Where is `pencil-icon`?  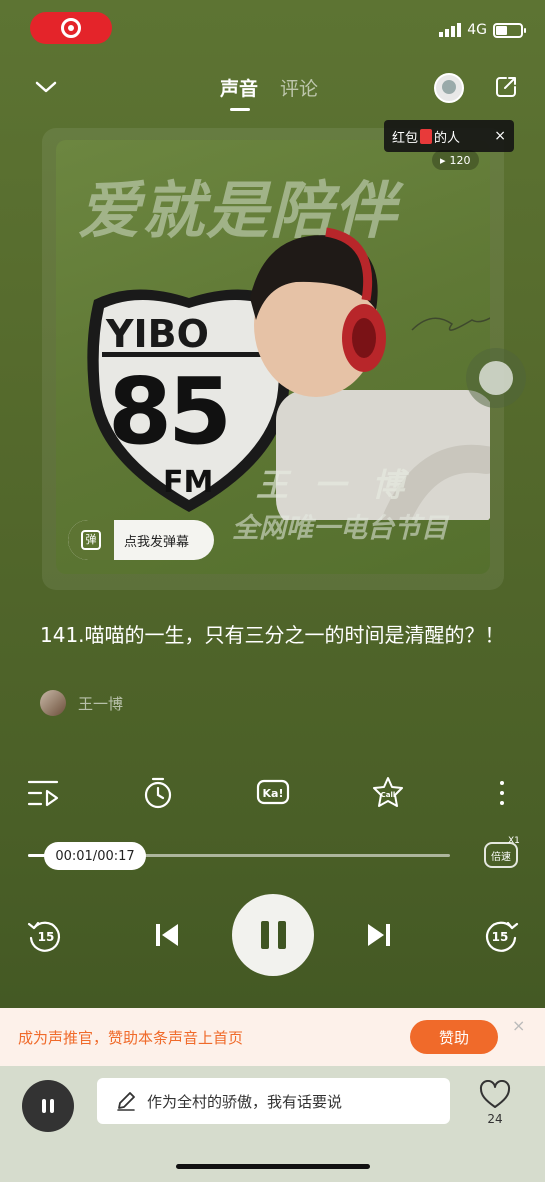 pencil-icon is located at coordinates (126, 1101).